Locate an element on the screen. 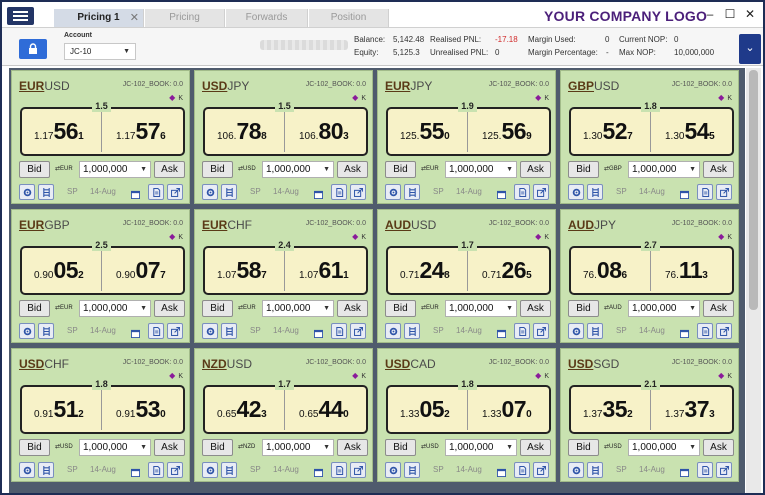 Image resolution: width=765 pixels, height=495 pixels. ask-price: 0.71265 is located at coordinates (507, 271).